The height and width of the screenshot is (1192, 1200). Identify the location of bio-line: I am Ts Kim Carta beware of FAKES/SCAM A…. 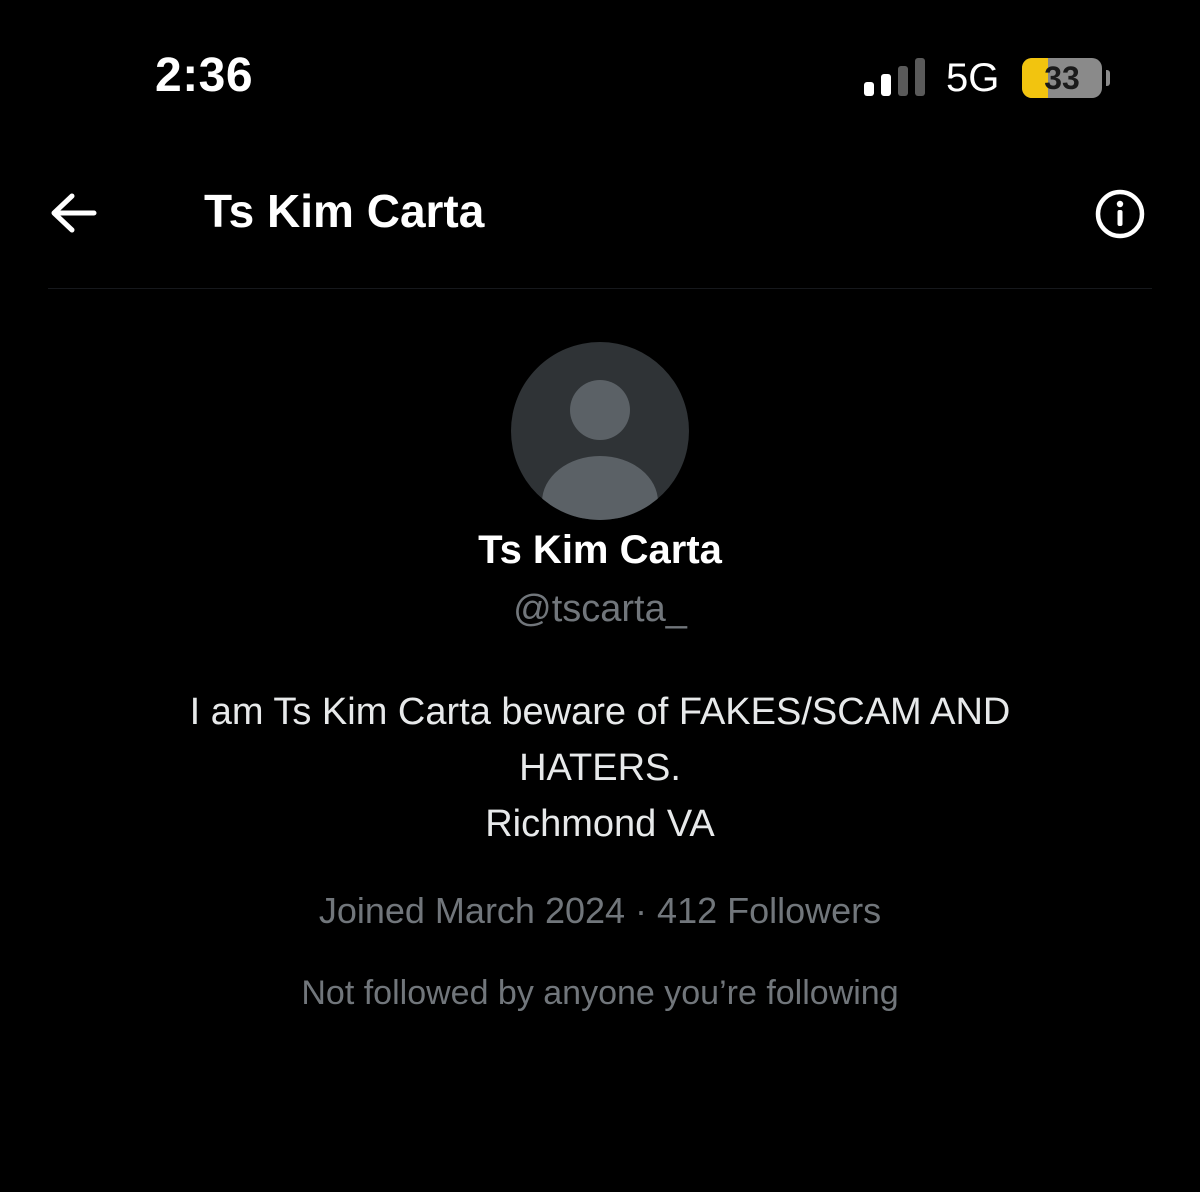
(600, 712).